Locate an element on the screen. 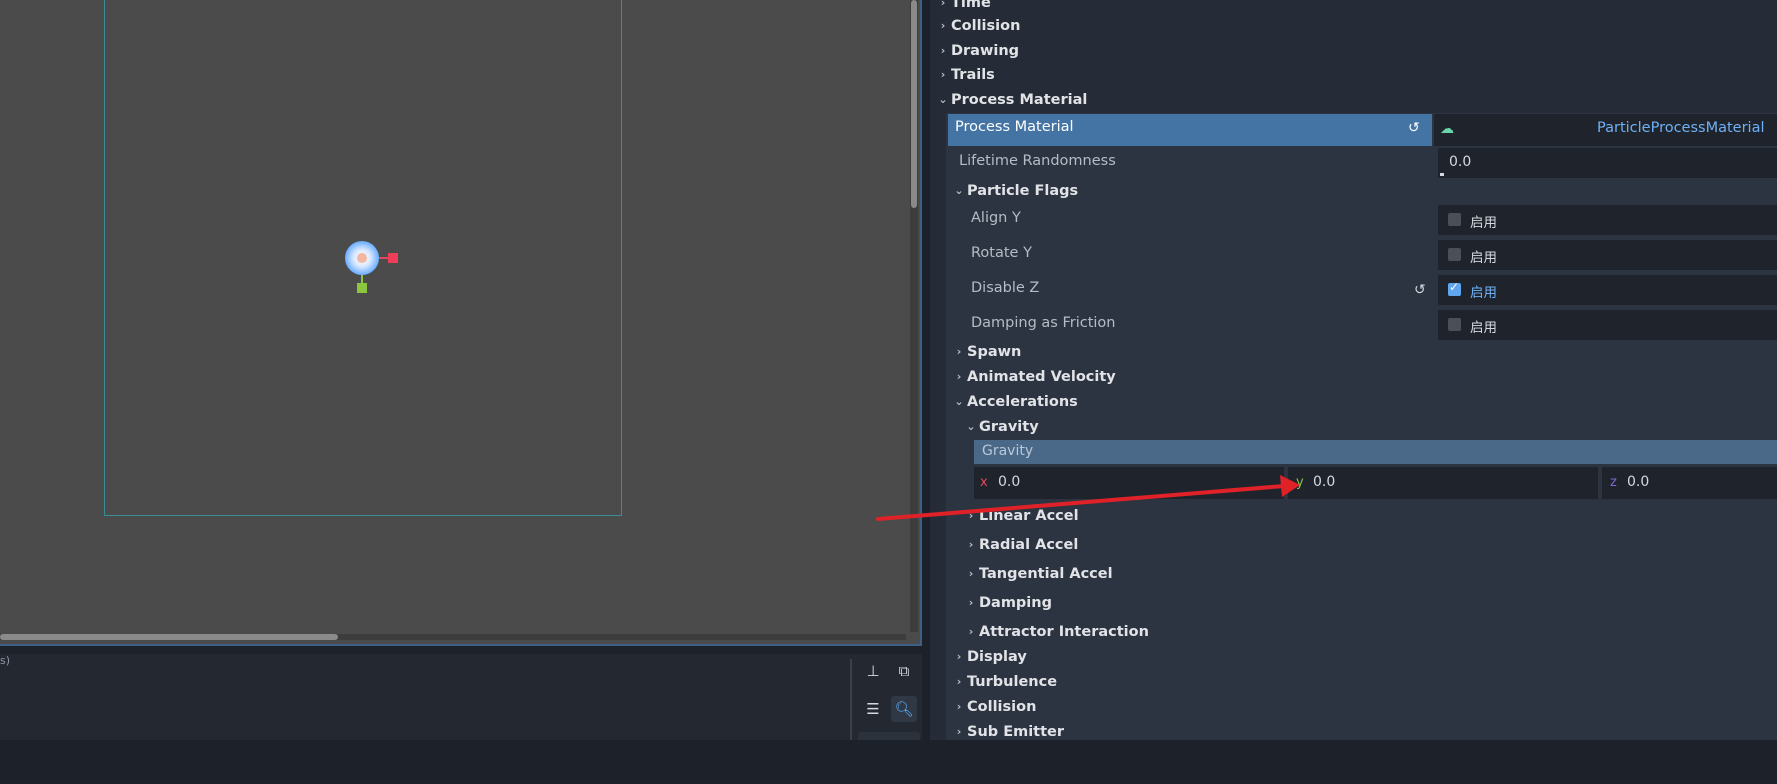 This screenshot has height=784, width=1777. rotate-y-enable-label: 启用 is located at coordinates (1483, 258).